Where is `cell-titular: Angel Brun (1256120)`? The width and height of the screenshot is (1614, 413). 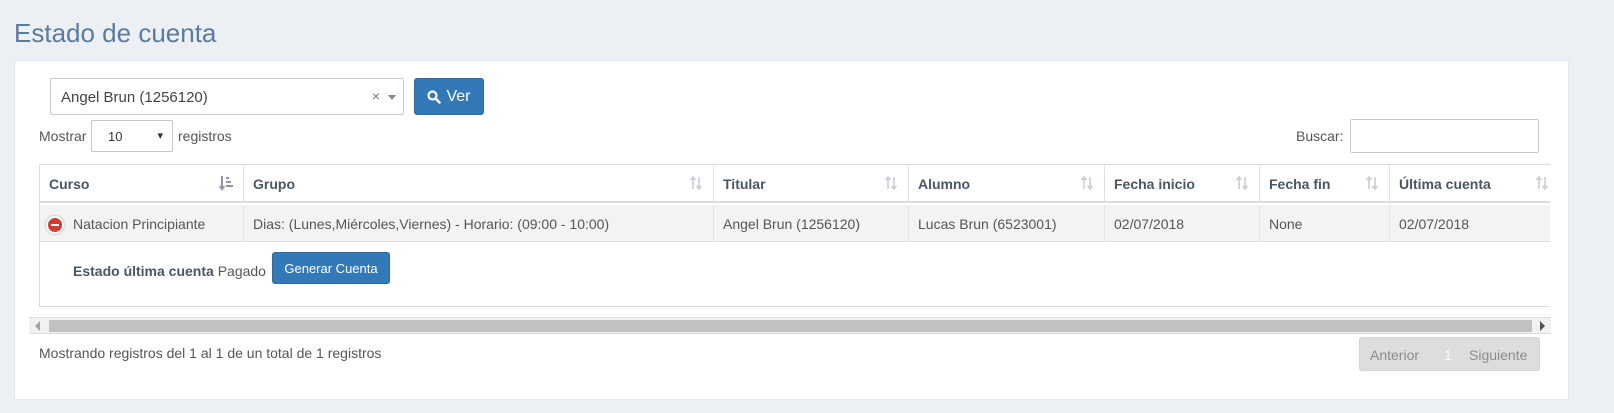 cell-titular: Angel Brun (1256120) is located at coordinates (811, 223).